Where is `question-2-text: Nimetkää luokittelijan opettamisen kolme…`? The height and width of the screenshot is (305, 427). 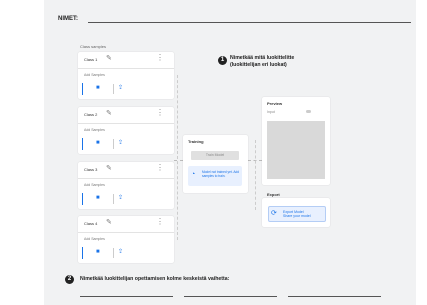
question-2-text: Nimetkää luokittelijan opettamisen kolme… is located at coordinates (155, 279).